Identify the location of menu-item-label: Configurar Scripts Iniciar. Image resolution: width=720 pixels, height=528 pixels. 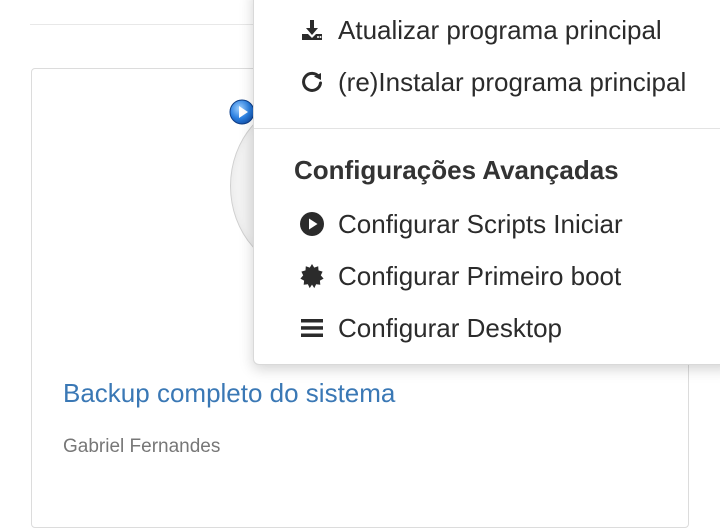
(480, 223).